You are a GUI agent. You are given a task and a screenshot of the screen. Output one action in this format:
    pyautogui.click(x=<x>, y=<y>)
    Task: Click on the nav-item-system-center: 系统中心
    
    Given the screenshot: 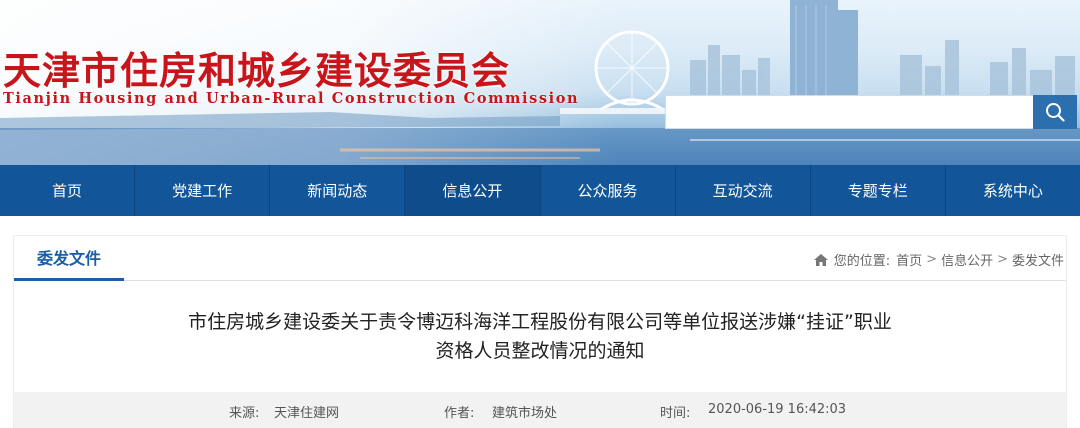 What is the action you would take?
    pyautogui.click(x=1013, y=190)
    